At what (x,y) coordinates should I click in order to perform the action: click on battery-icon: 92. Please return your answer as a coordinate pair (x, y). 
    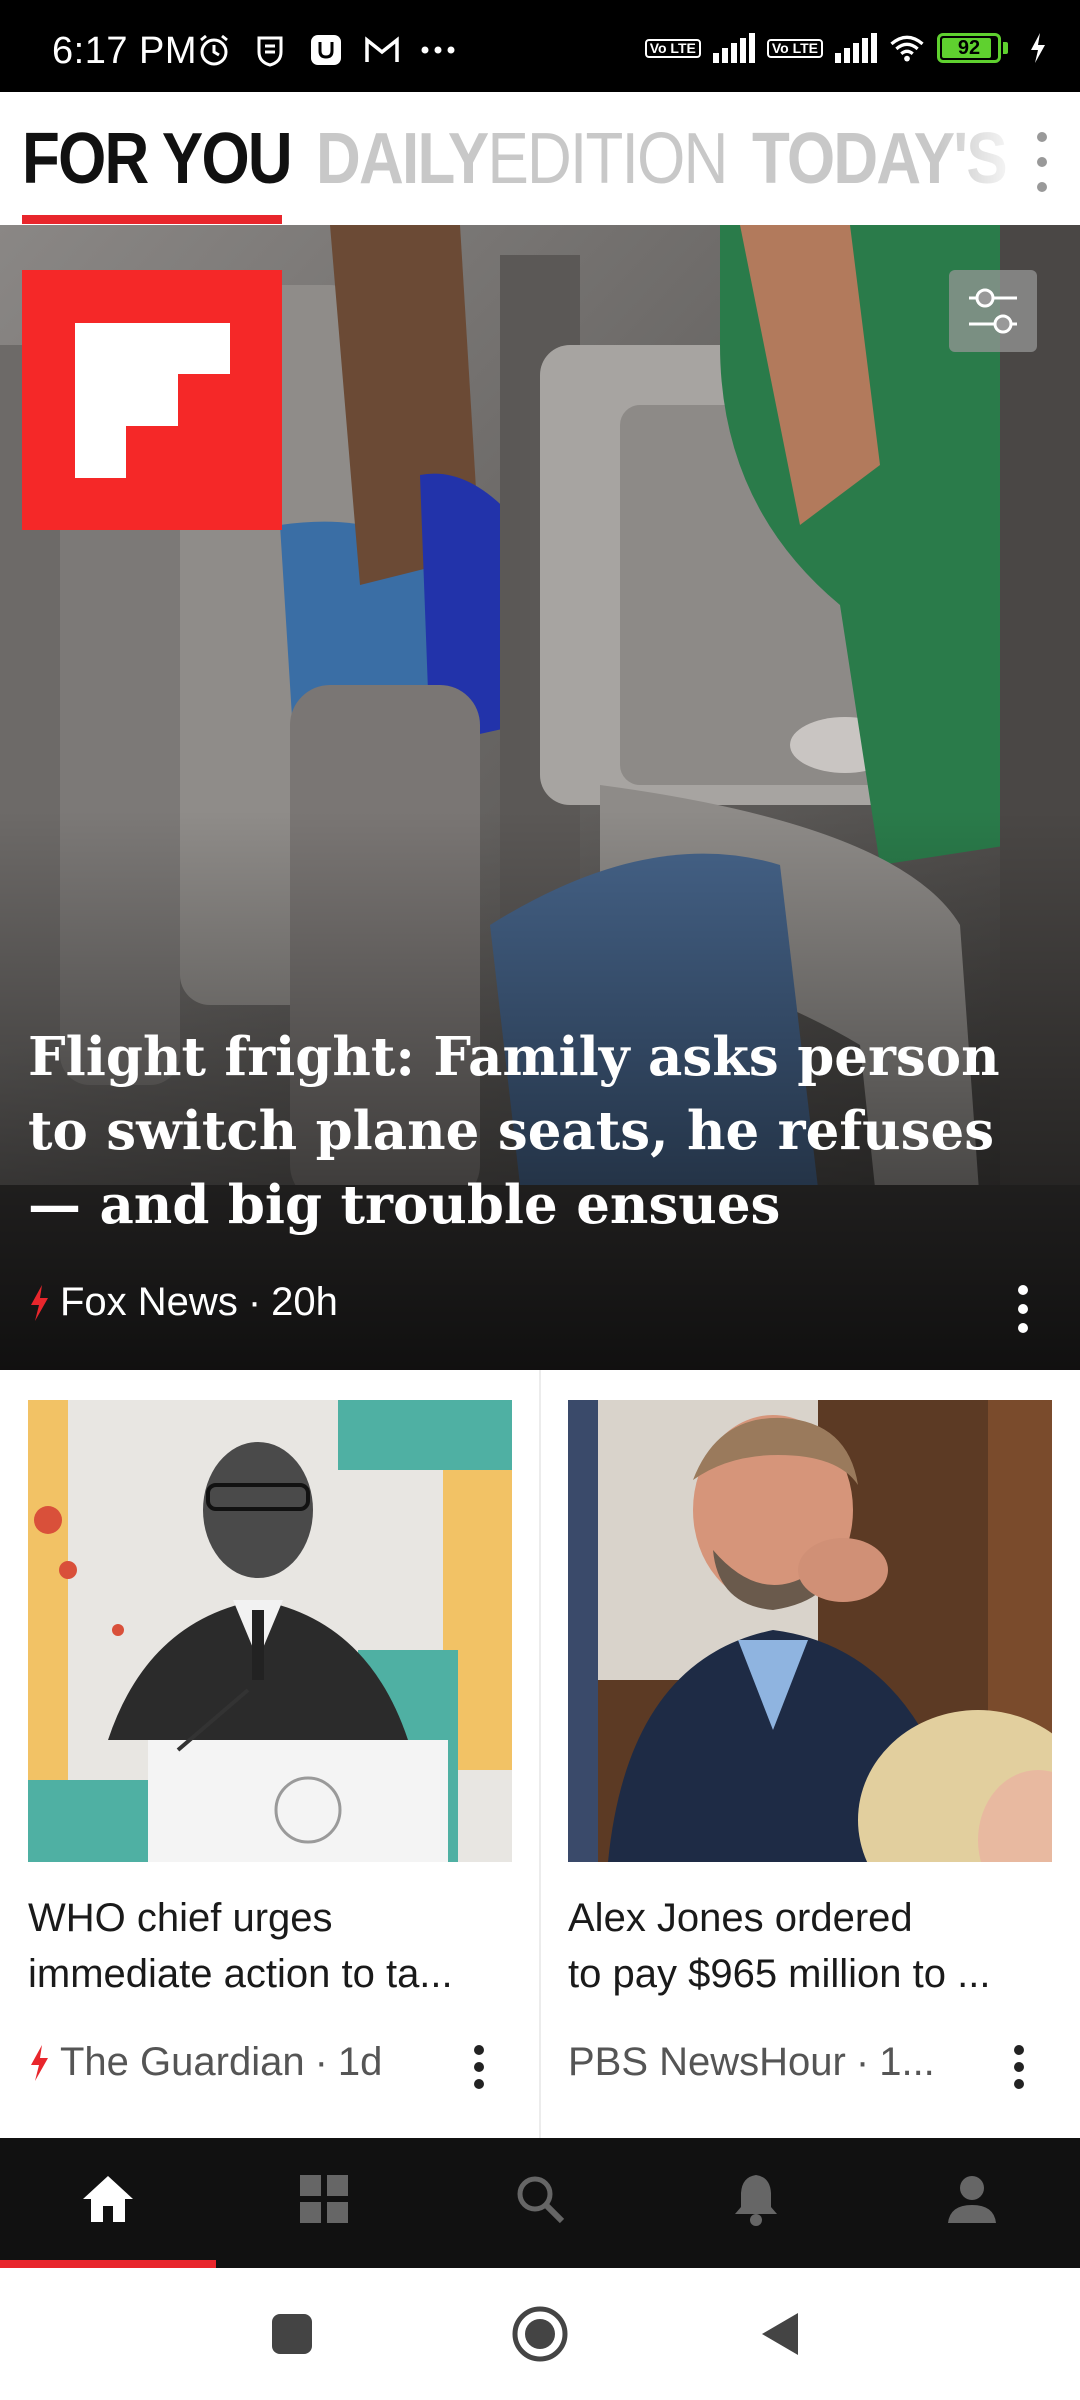
    Looking at the image, I should click on (969, 48).